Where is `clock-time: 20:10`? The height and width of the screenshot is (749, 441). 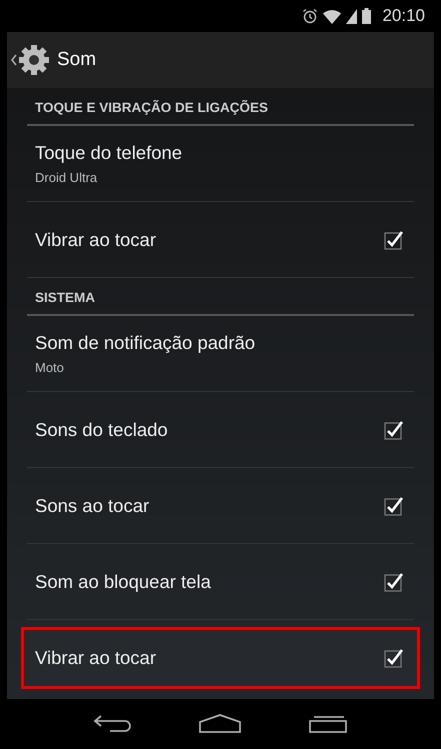 clock-time: 20:10 is located at coordinates (403, 16).